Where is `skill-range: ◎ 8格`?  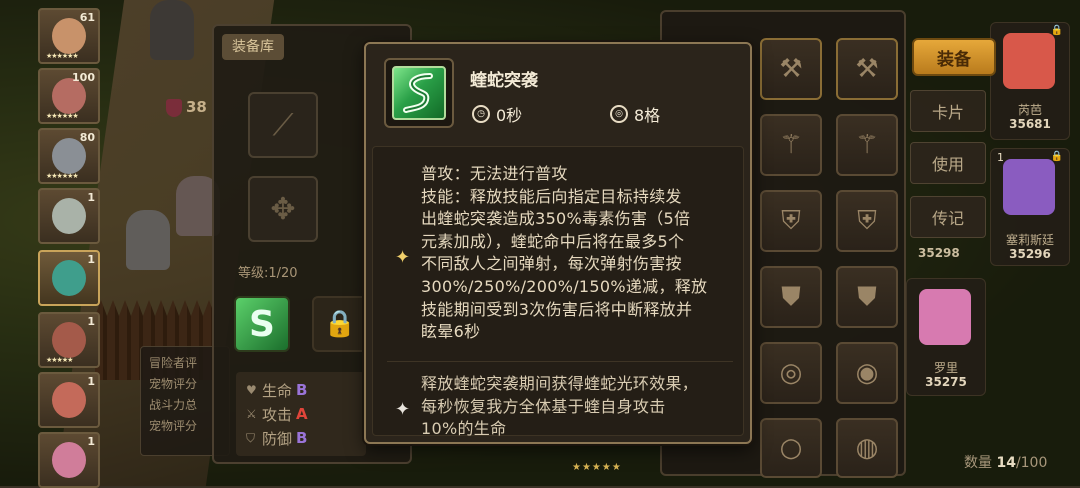
skill-range: ◎ 8格 is located at coordinates (635, 114).